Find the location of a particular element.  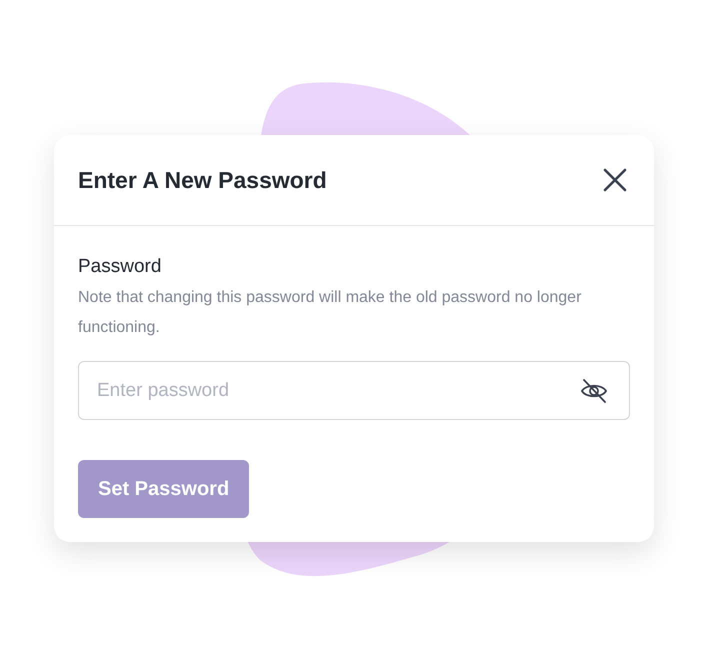

dialog-title: Enter A New Password is located at coordinates (202, 180).